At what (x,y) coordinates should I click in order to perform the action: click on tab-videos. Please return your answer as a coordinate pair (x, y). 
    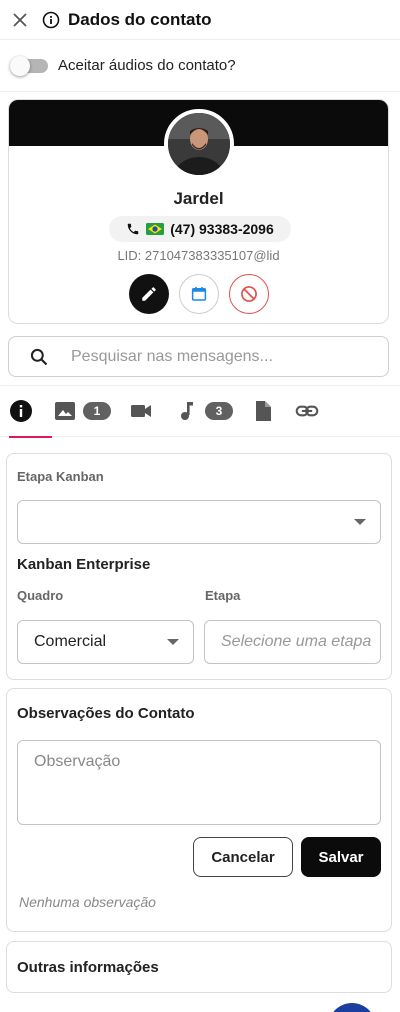
    Looking at the image, I should click on (141, 411).